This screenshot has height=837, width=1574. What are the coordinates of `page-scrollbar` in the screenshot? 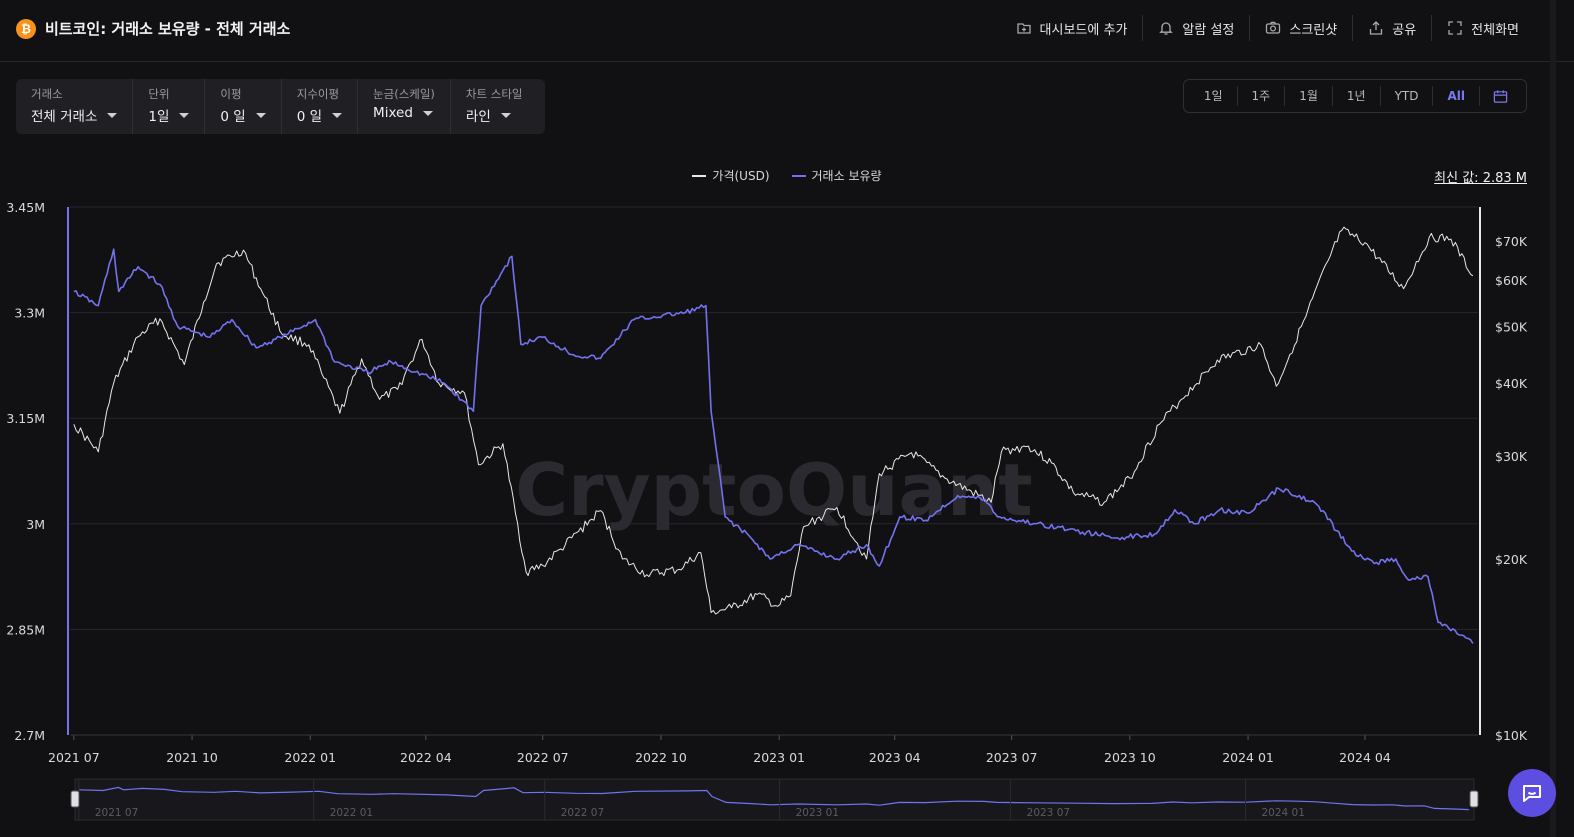 It's located at (1553, 418).